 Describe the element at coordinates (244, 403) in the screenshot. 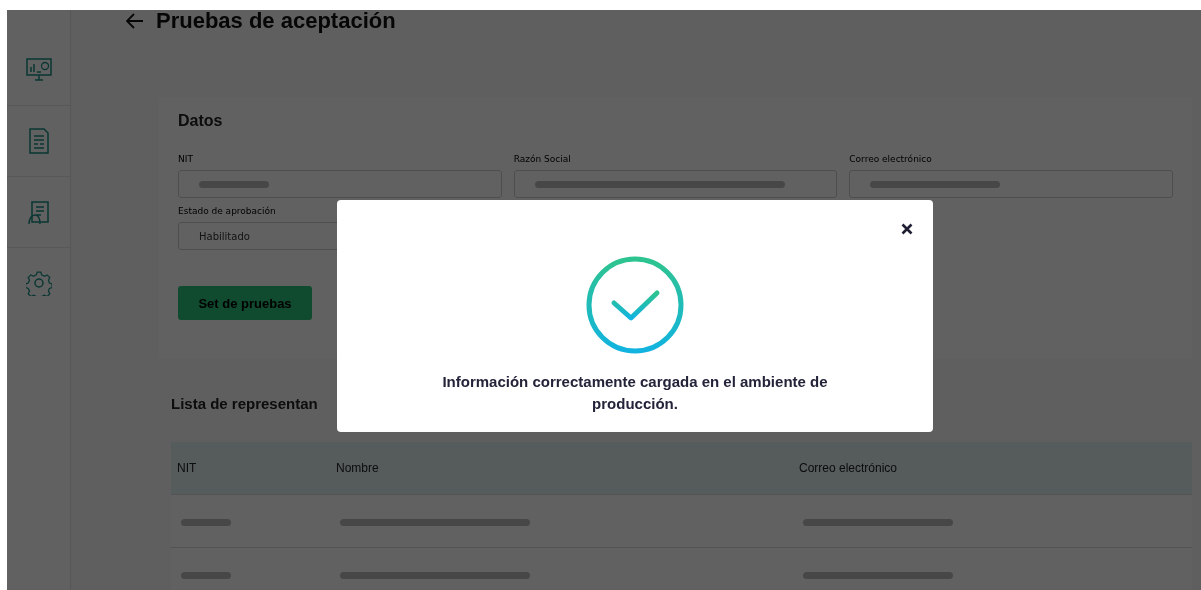

I see `section-title: Lista de representan` at that location.